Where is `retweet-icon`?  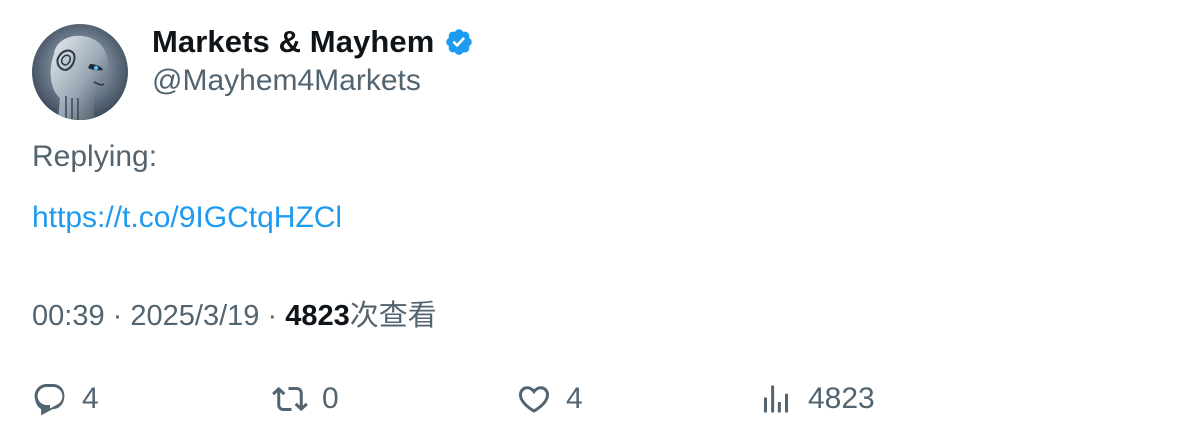
retweet-icon is located at coordinates (290, 399).